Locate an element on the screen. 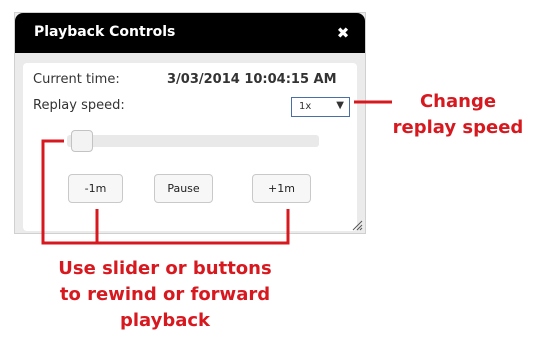 This screenshot has width=533, height=343. dialog-titlebar: Playback Controls ✖ is located at coordinates (190, 33).